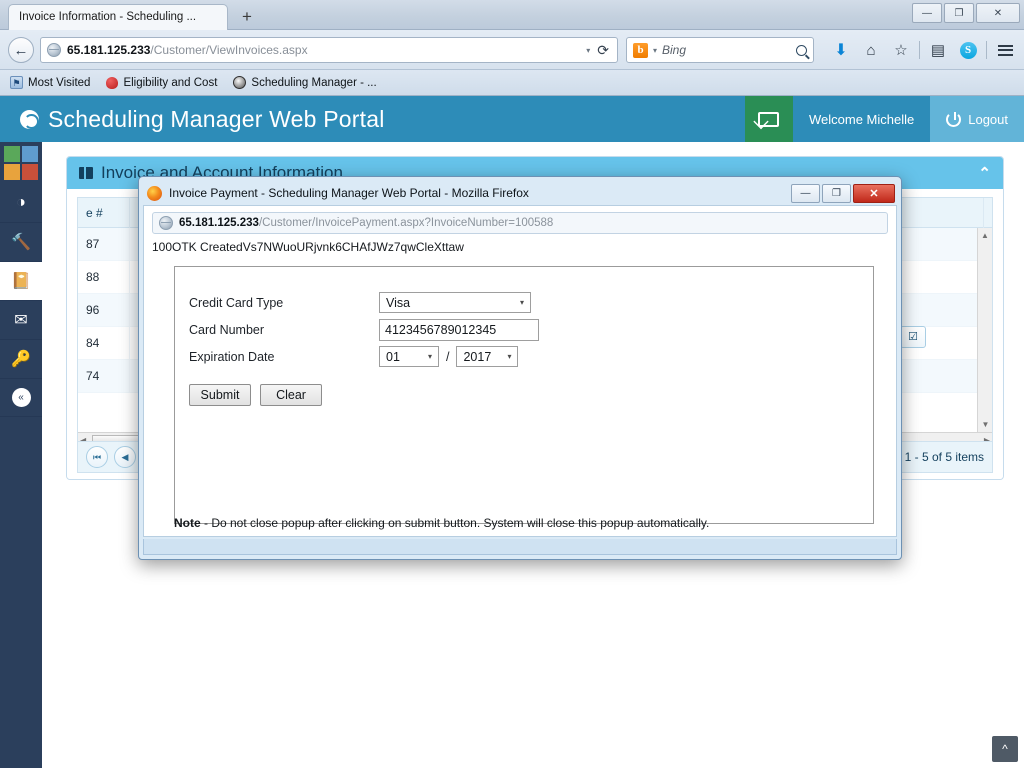  What do you see at coordinates (21, 281) in the screenshot?
I see `book-icon: 📔` at bounding box center [21, 281].